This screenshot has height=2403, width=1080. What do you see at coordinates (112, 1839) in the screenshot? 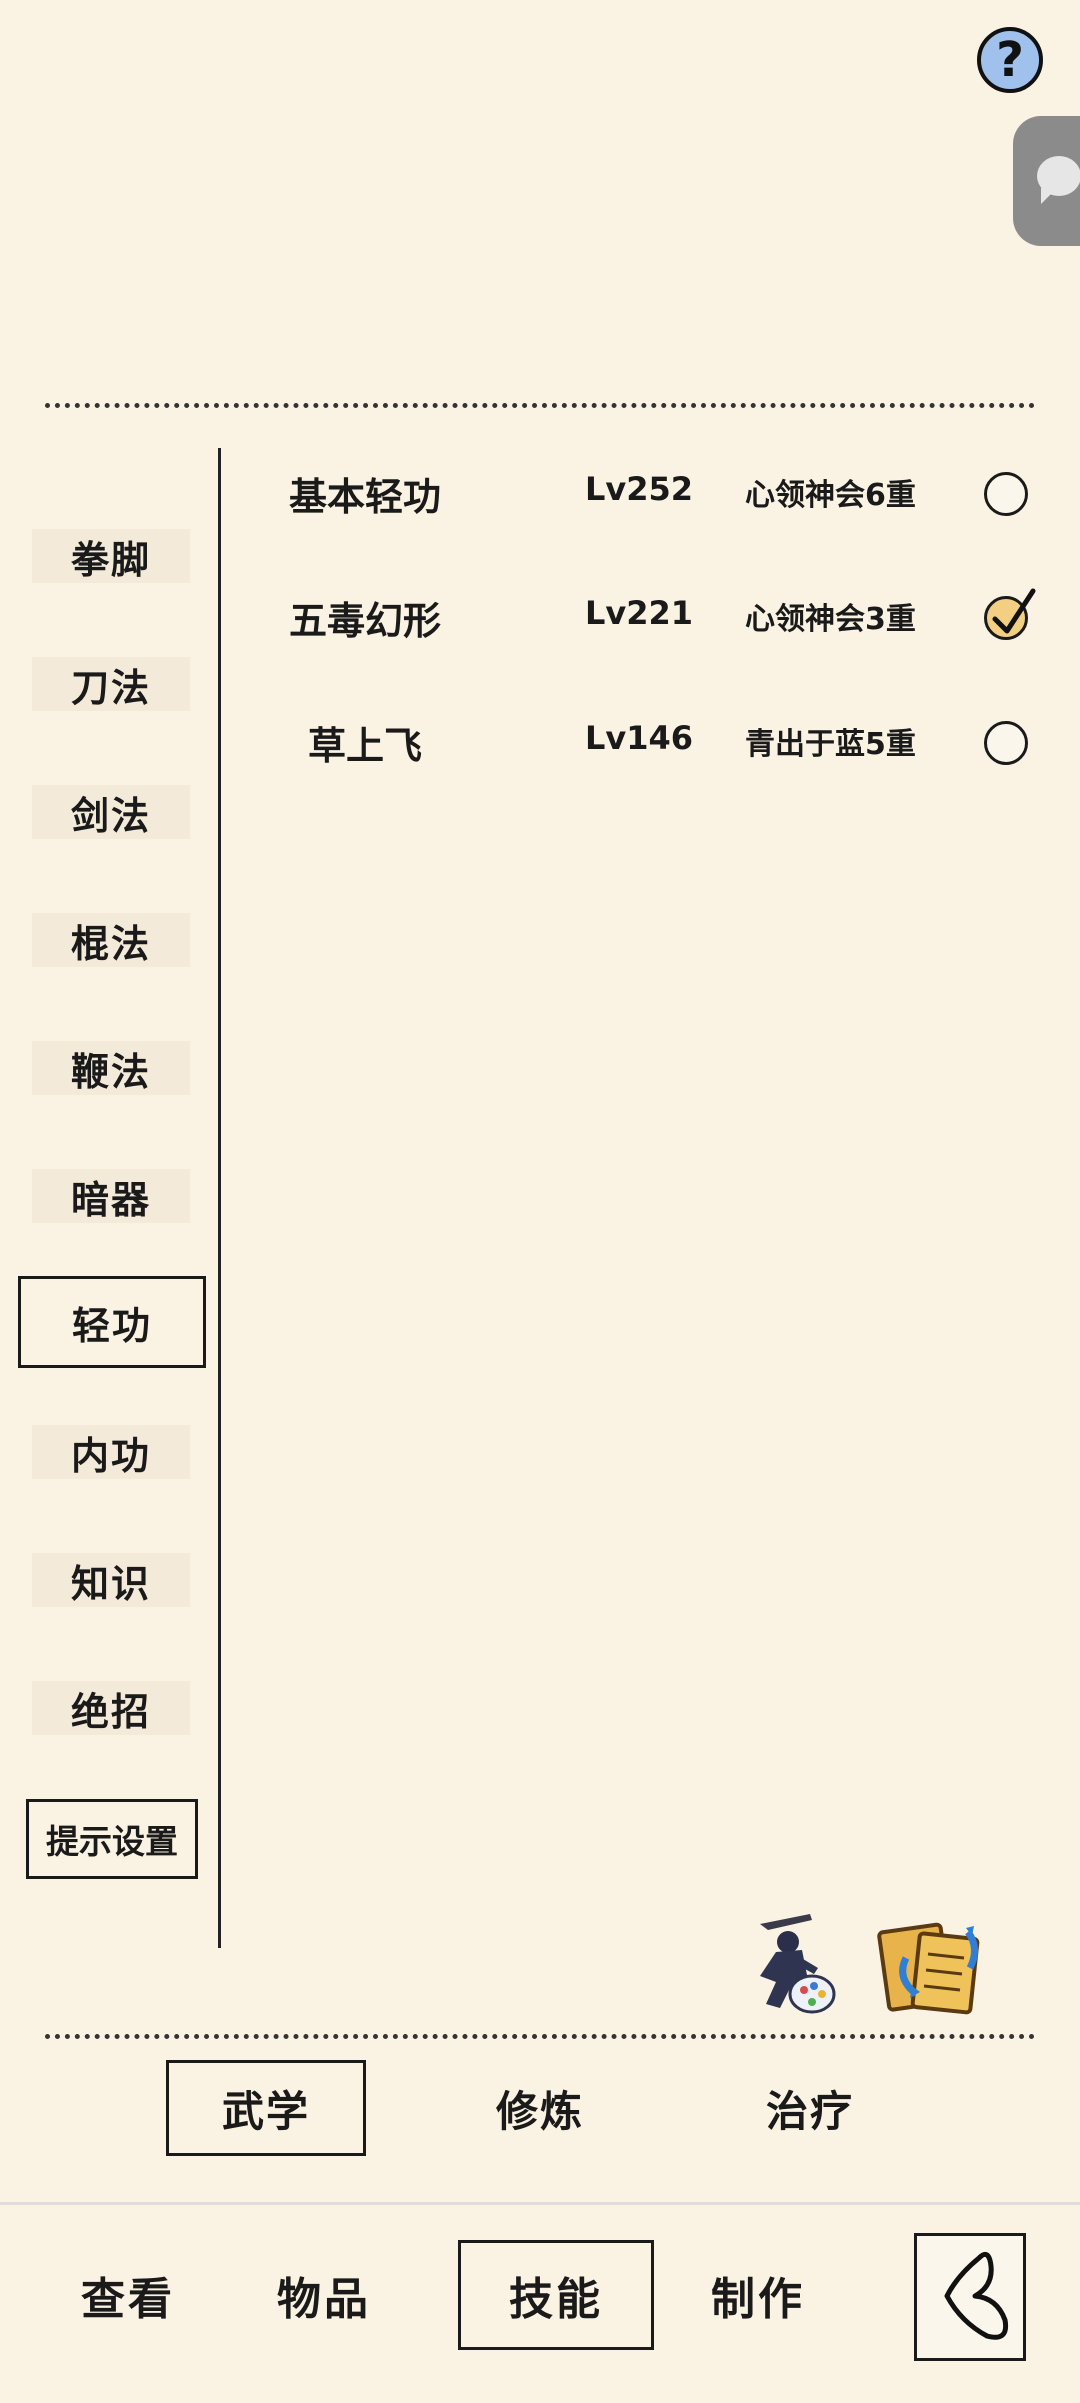
I see `hint-settings-button: 提示设置` at bounding box center [112, 1839].